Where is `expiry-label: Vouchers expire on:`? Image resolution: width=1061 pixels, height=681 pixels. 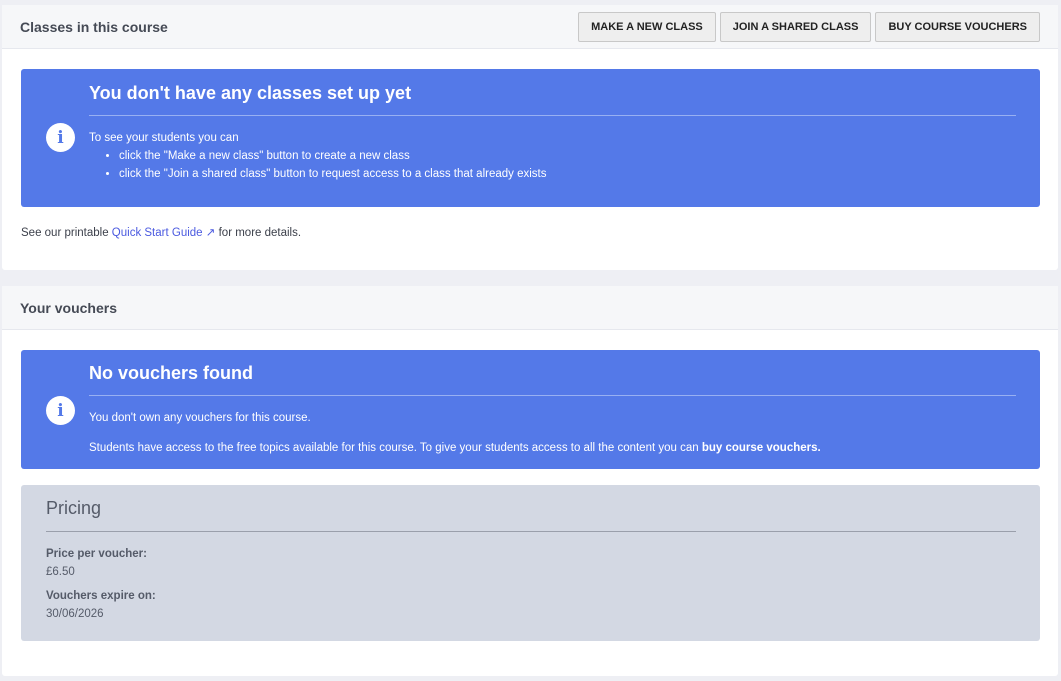 expiry-label: Vouchers expire on: is located at coordinates (101, 596).